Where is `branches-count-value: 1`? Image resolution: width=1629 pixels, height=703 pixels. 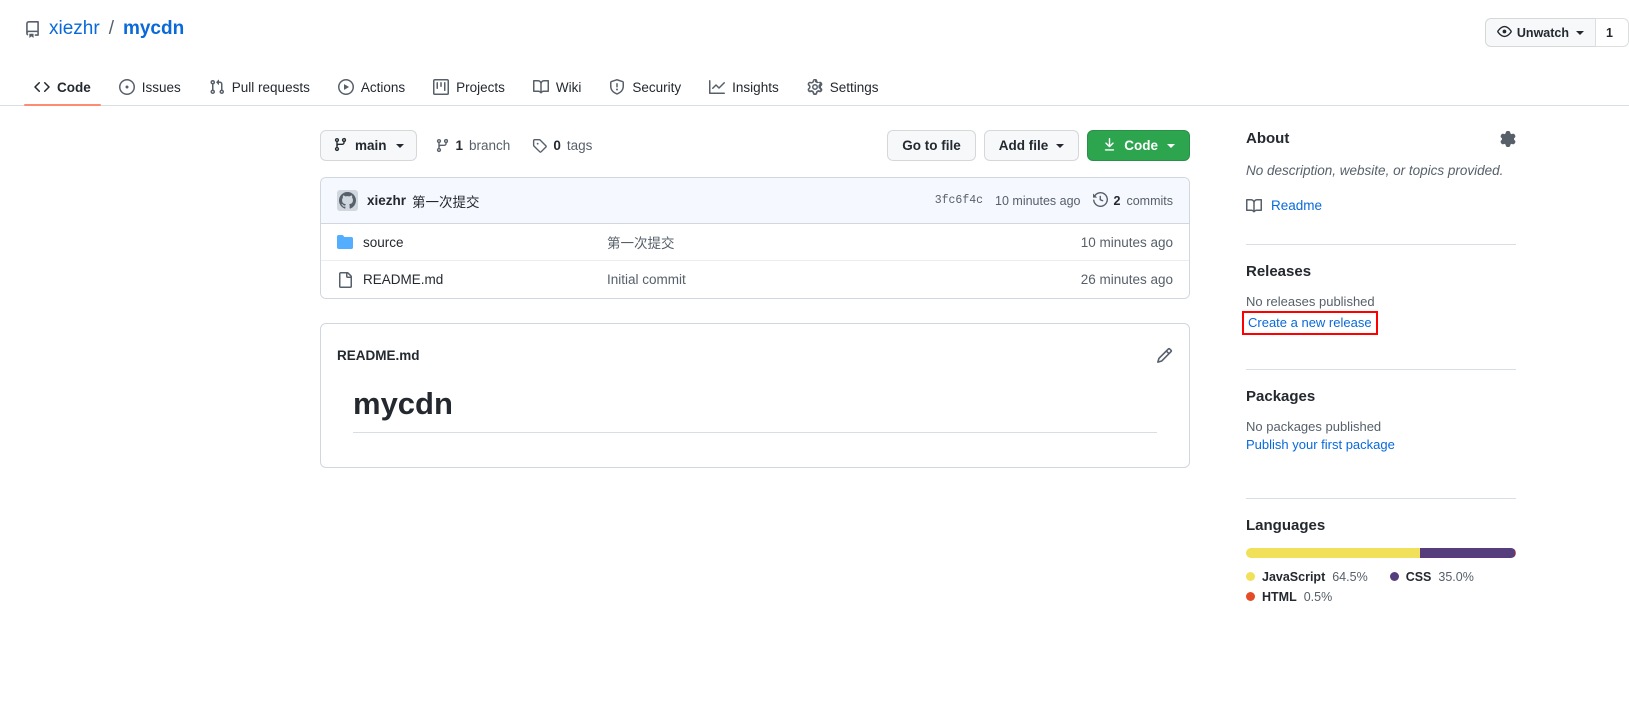
branches-count-value: 1 is located at coordinates (459, 145).